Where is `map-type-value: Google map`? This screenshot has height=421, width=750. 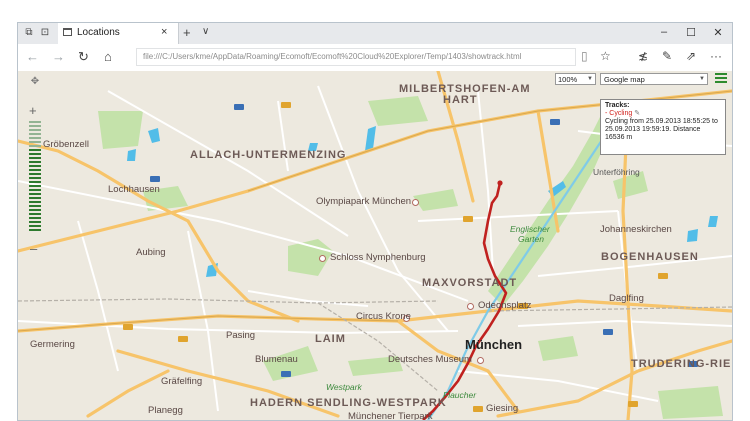
map-type-value: Google map is located at coordinates (624, 79).